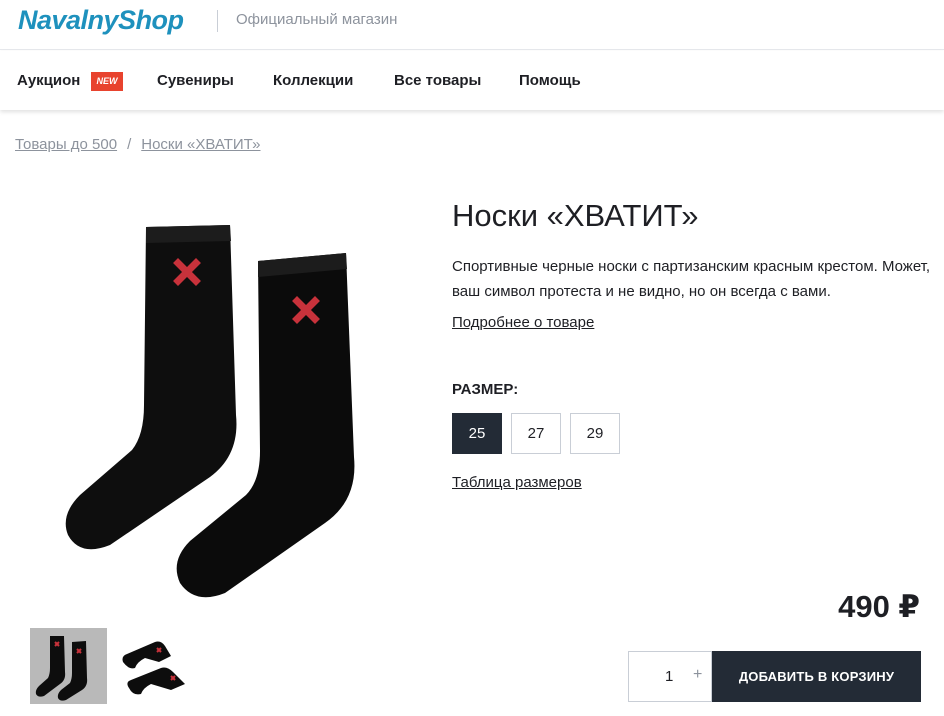 The width and height of the screenshot is (944, 716). I want to click on product-details-link: Подробнее о товаре, so click(523, 322).